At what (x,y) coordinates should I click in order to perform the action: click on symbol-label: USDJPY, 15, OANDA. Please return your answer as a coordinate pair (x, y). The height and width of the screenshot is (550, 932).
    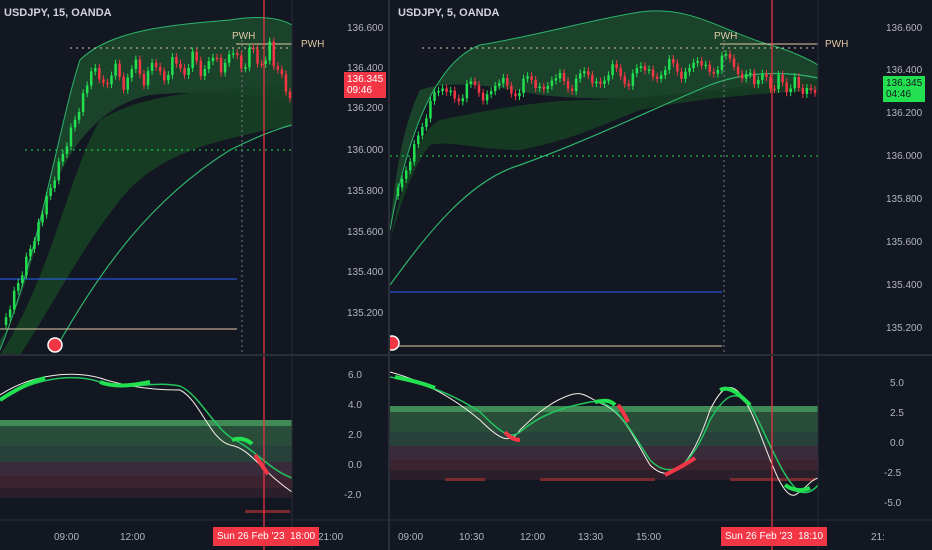
    Looking at the image, I should click on (58, 13).